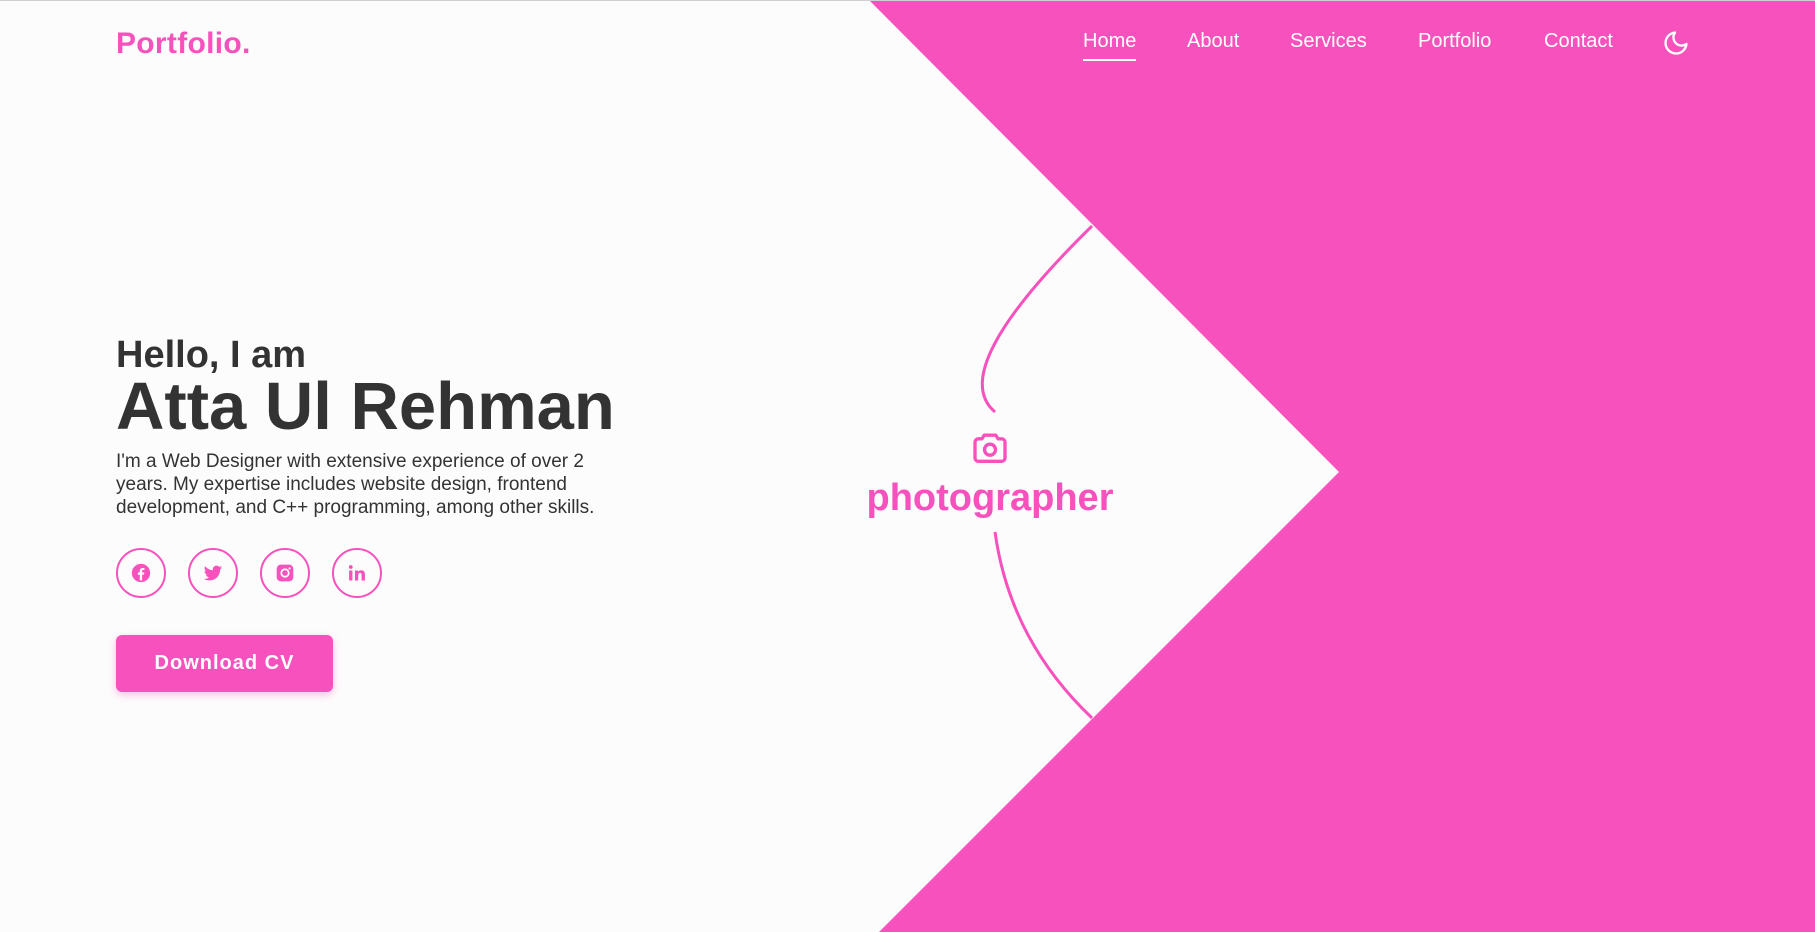 The height and width of the screenshot is (932, 1815). I want to click on nav-contact: Contact, so click(1578, 44).